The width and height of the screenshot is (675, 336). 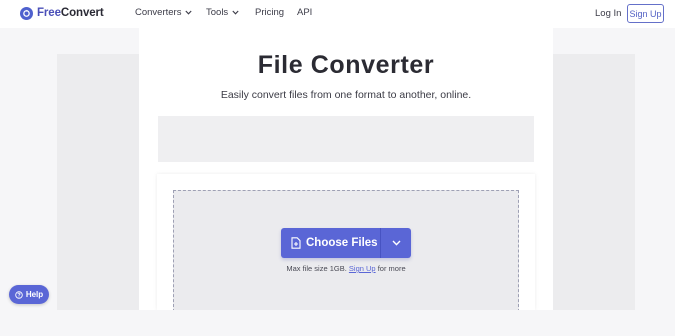 What do you see at coordinates (70, 13) in the screenshot?
I see `logo-text: FreeConvert` at bounding box center [70, 13].